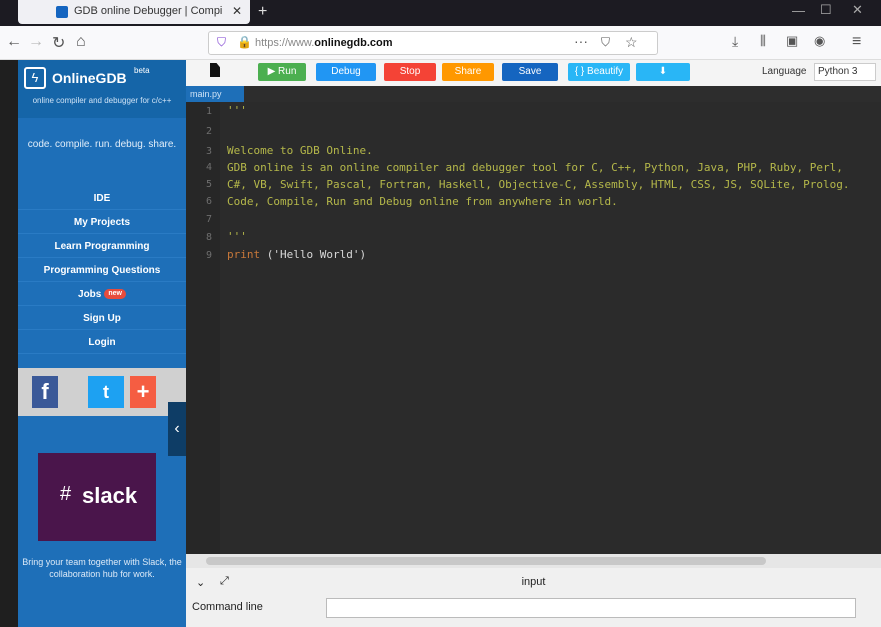  I want to click on browser-tab: GDB online Debugger | Compi ✕, so click(134, 12).